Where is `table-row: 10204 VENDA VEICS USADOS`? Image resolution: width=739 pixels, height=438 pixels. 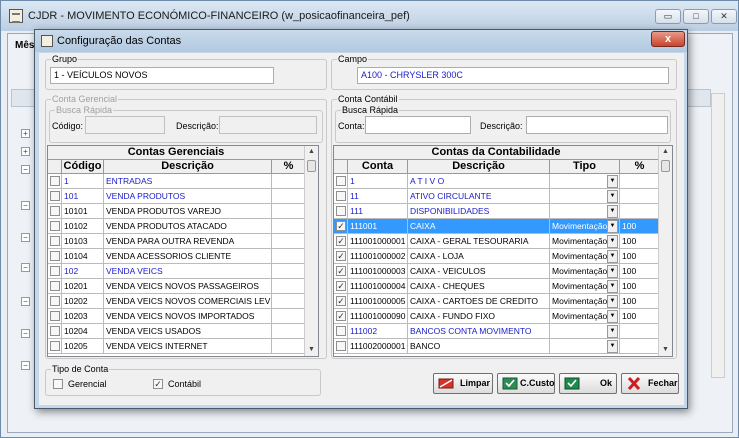
table-row: 10204 VENDA VEICS USADOS is located at coordinates (177, 331).